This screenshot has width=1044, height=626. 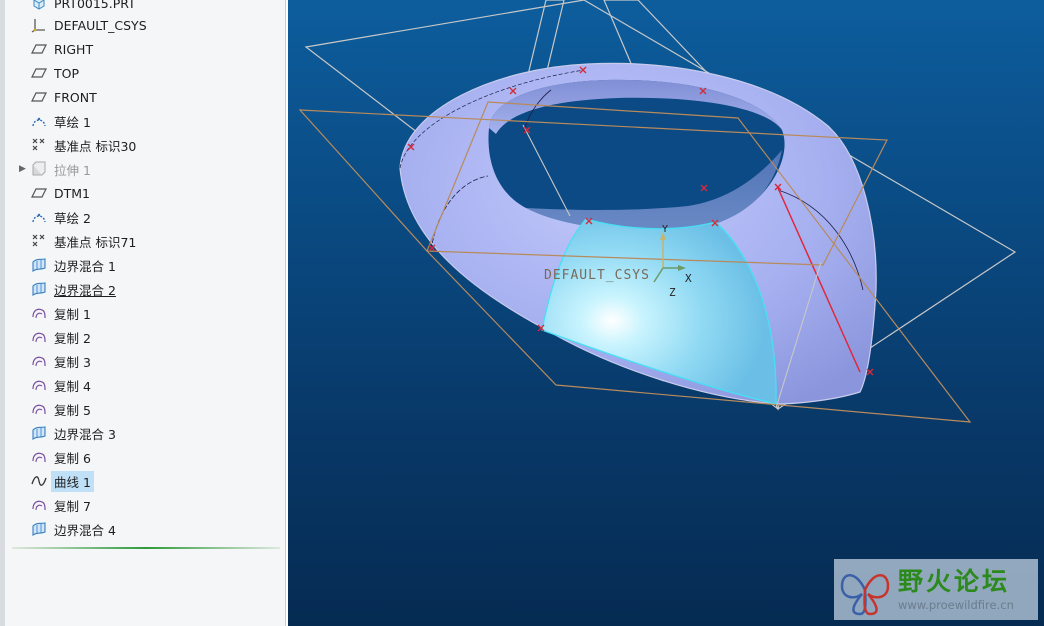 What do you see at coordinates (146, 548) in the screenshot?
I see `tree-insert-separator` at bounding box center [146, 548].